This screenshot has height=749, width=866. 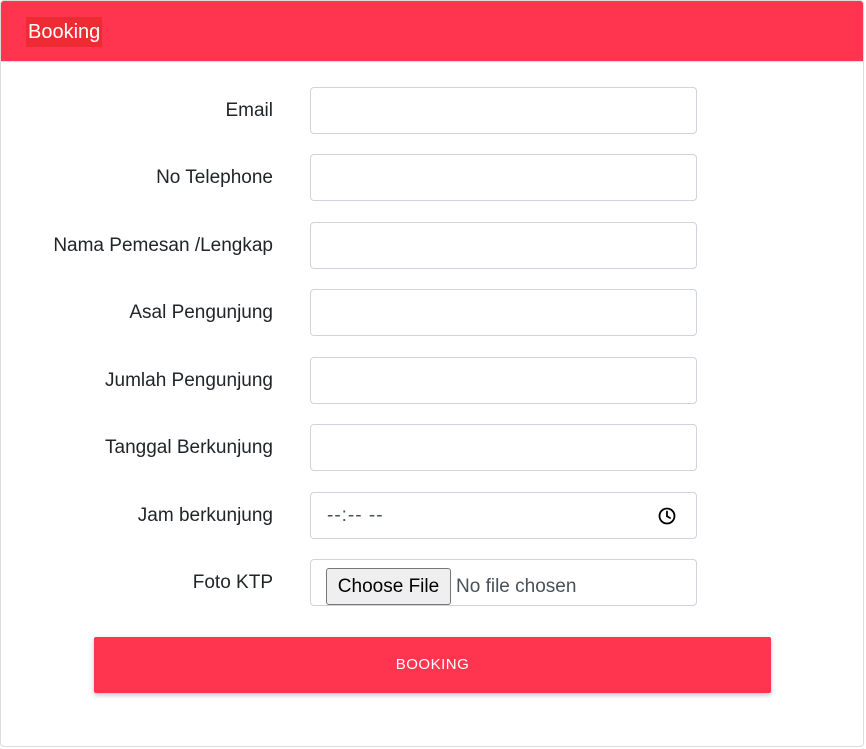 What do you see at coordinates (388, 586) in the screenshot?
I see `choose-file-button: Choose File` at bounding box center [388, 586].